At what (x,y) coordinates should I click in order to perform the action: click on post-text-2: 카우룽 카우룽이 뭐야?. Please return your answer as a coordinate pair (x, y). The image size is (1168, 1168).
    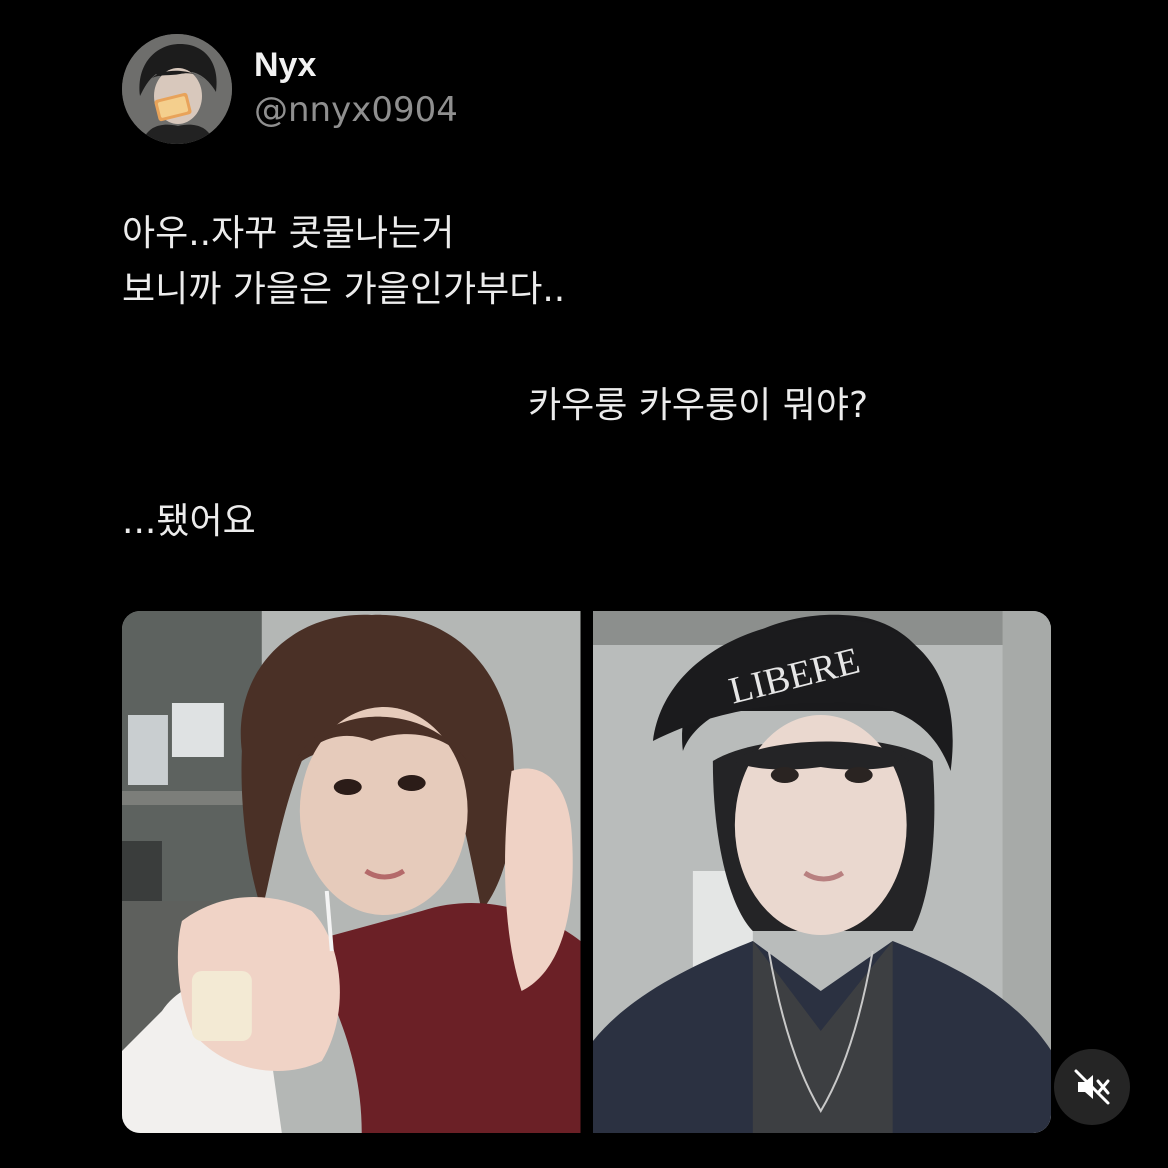
    Looking at the image, I should click on (698, 405).